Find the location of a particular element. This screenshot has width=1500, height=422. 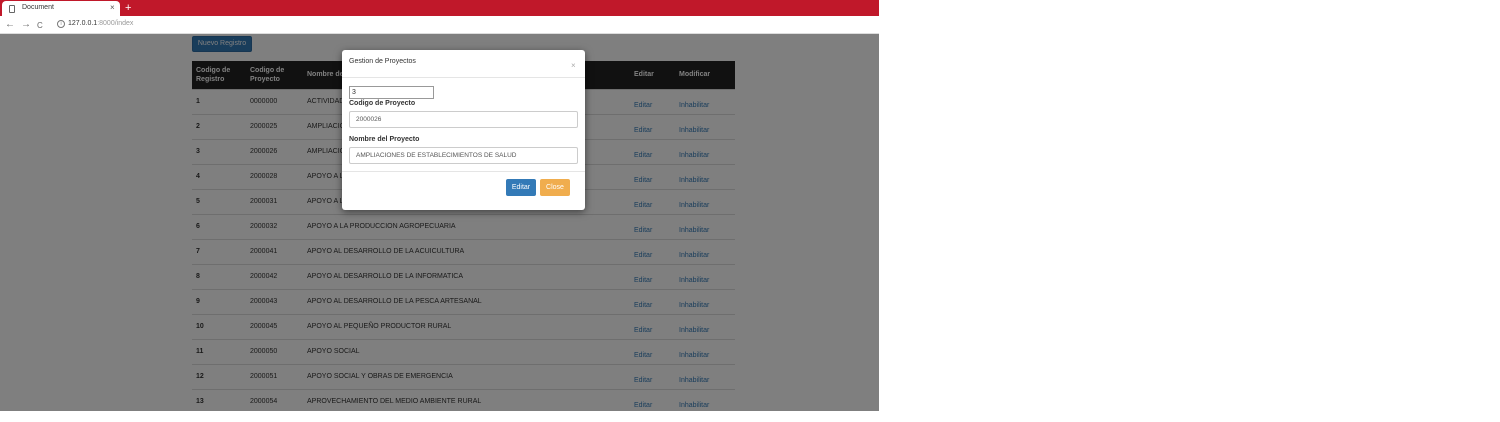

codigo-proyecto-label: Codigo de Proyecto is located at coordinates (382, 103).